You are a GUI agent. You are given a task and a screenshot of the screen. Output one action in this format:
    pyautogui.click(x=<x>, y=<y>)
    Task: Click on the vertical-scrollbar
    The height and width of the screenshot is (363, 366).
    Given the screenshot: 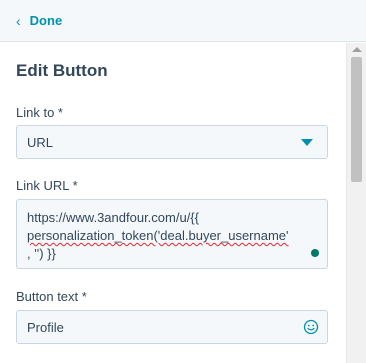 What is the action you would take?
    pyautogui.click(x=356, y=203)
    